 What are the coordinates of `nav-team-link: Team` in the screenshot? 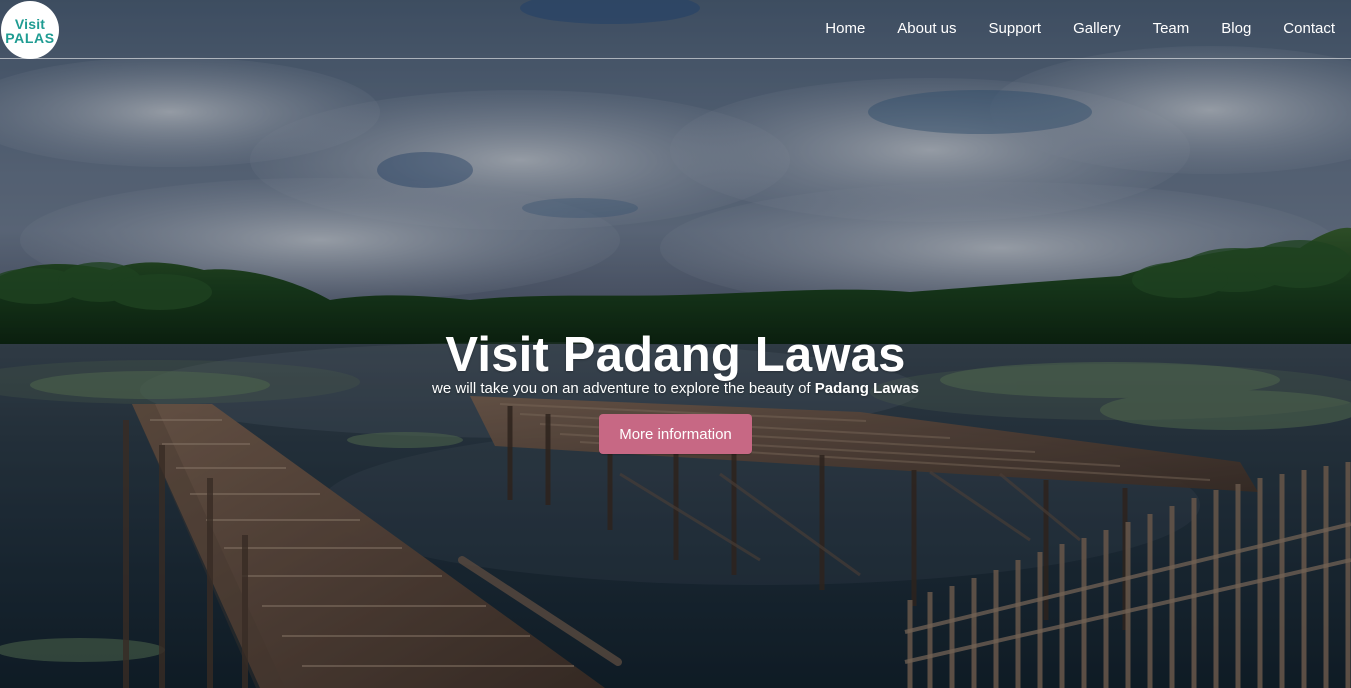 It's located at (1171, 28).